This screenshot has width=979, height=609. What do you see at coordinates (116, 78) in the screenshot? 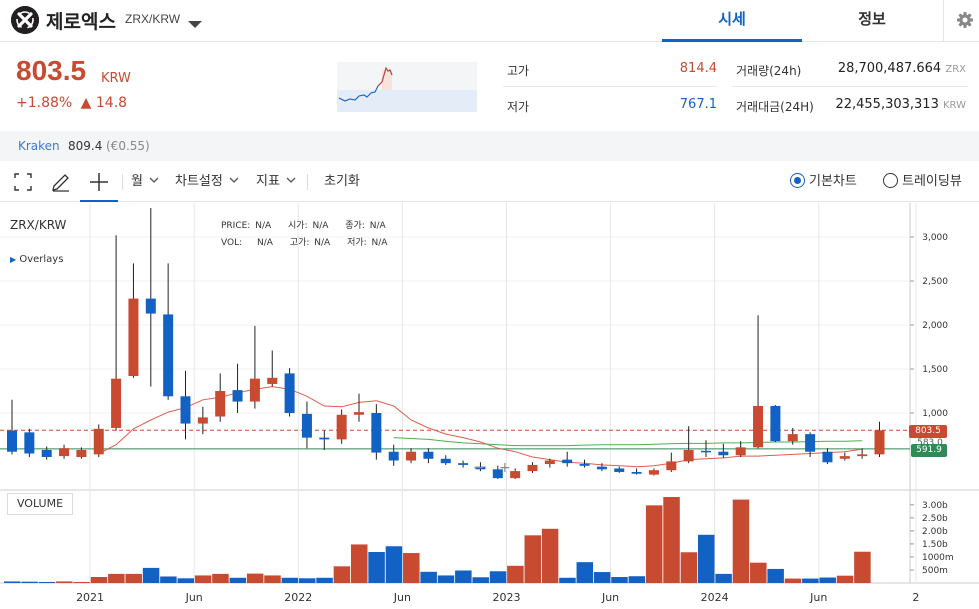
I see `price-unit: KRW` at bounding box center [116, 78].